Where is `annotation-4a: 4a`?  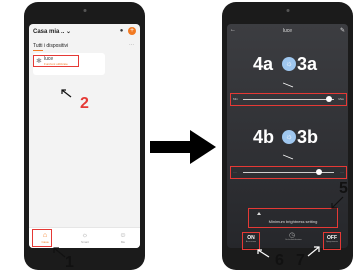
annotation-4a: 4a is located at coordinates (263, 64).